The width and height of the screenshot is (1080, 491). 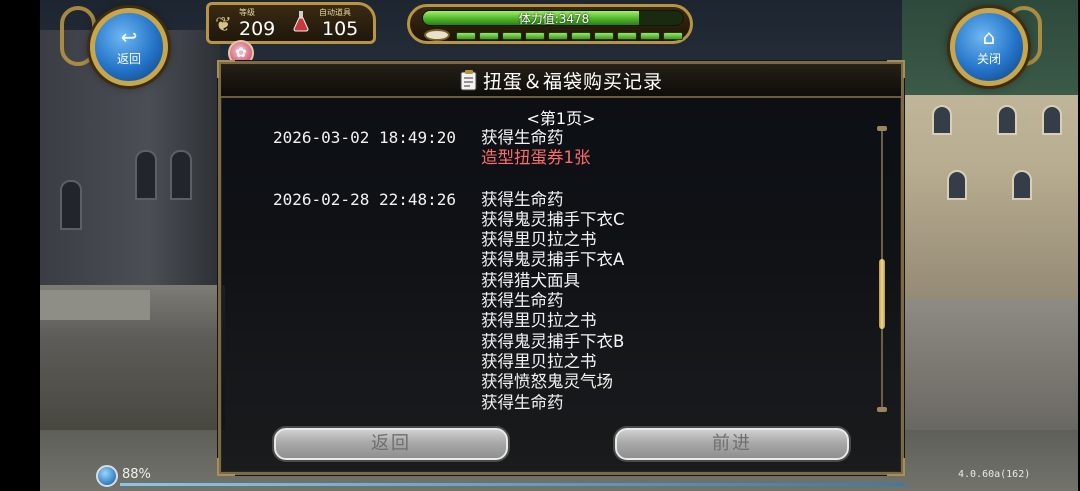 I want to click on battery-percentage: 88%, so click(x=136, y=474).